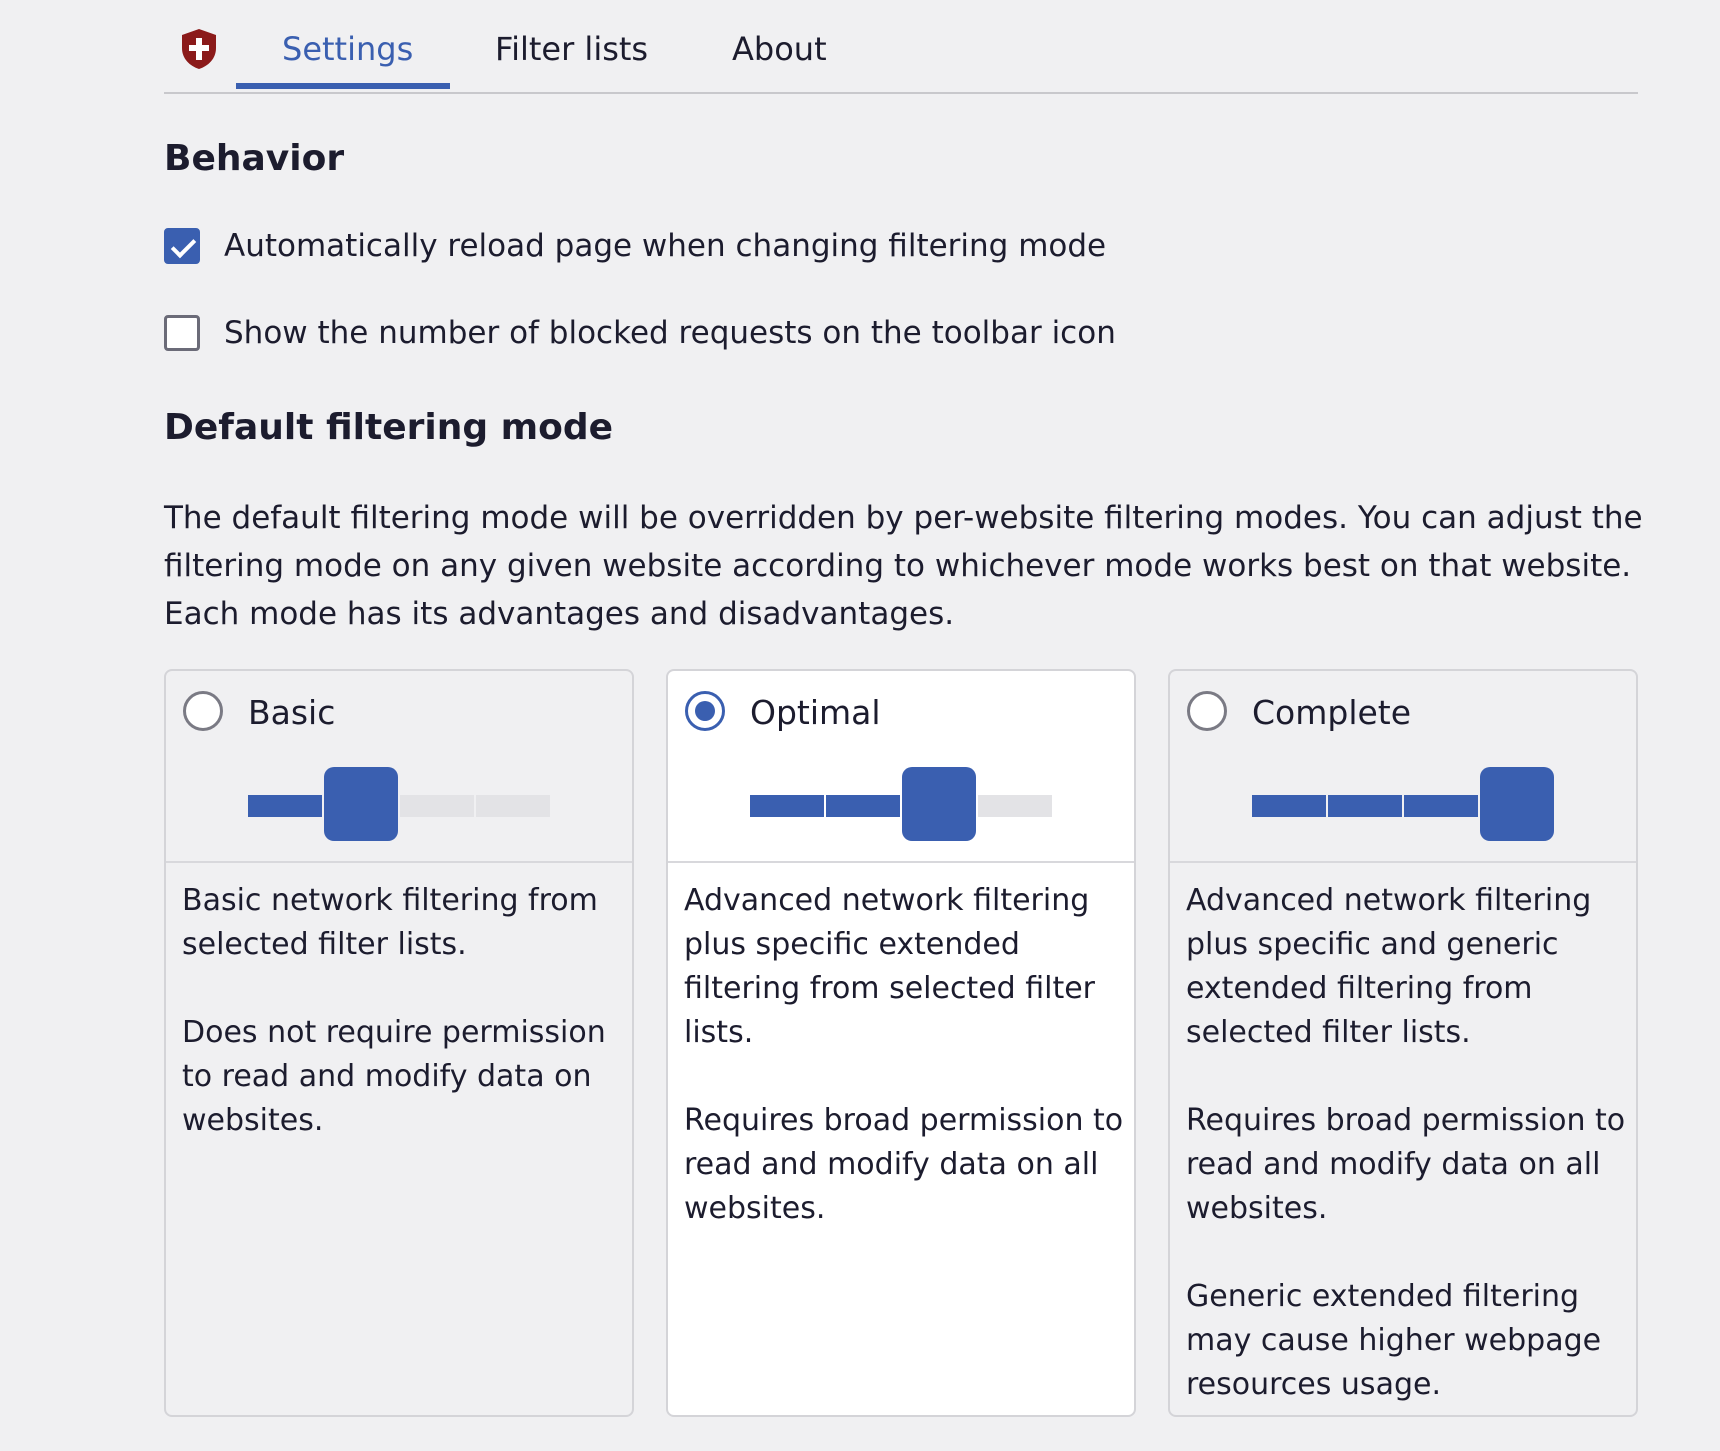  What do you see at coordinates (203, 711) in the screenshot?
I see `mode-radio-basic` at bounding box center [203, 711].